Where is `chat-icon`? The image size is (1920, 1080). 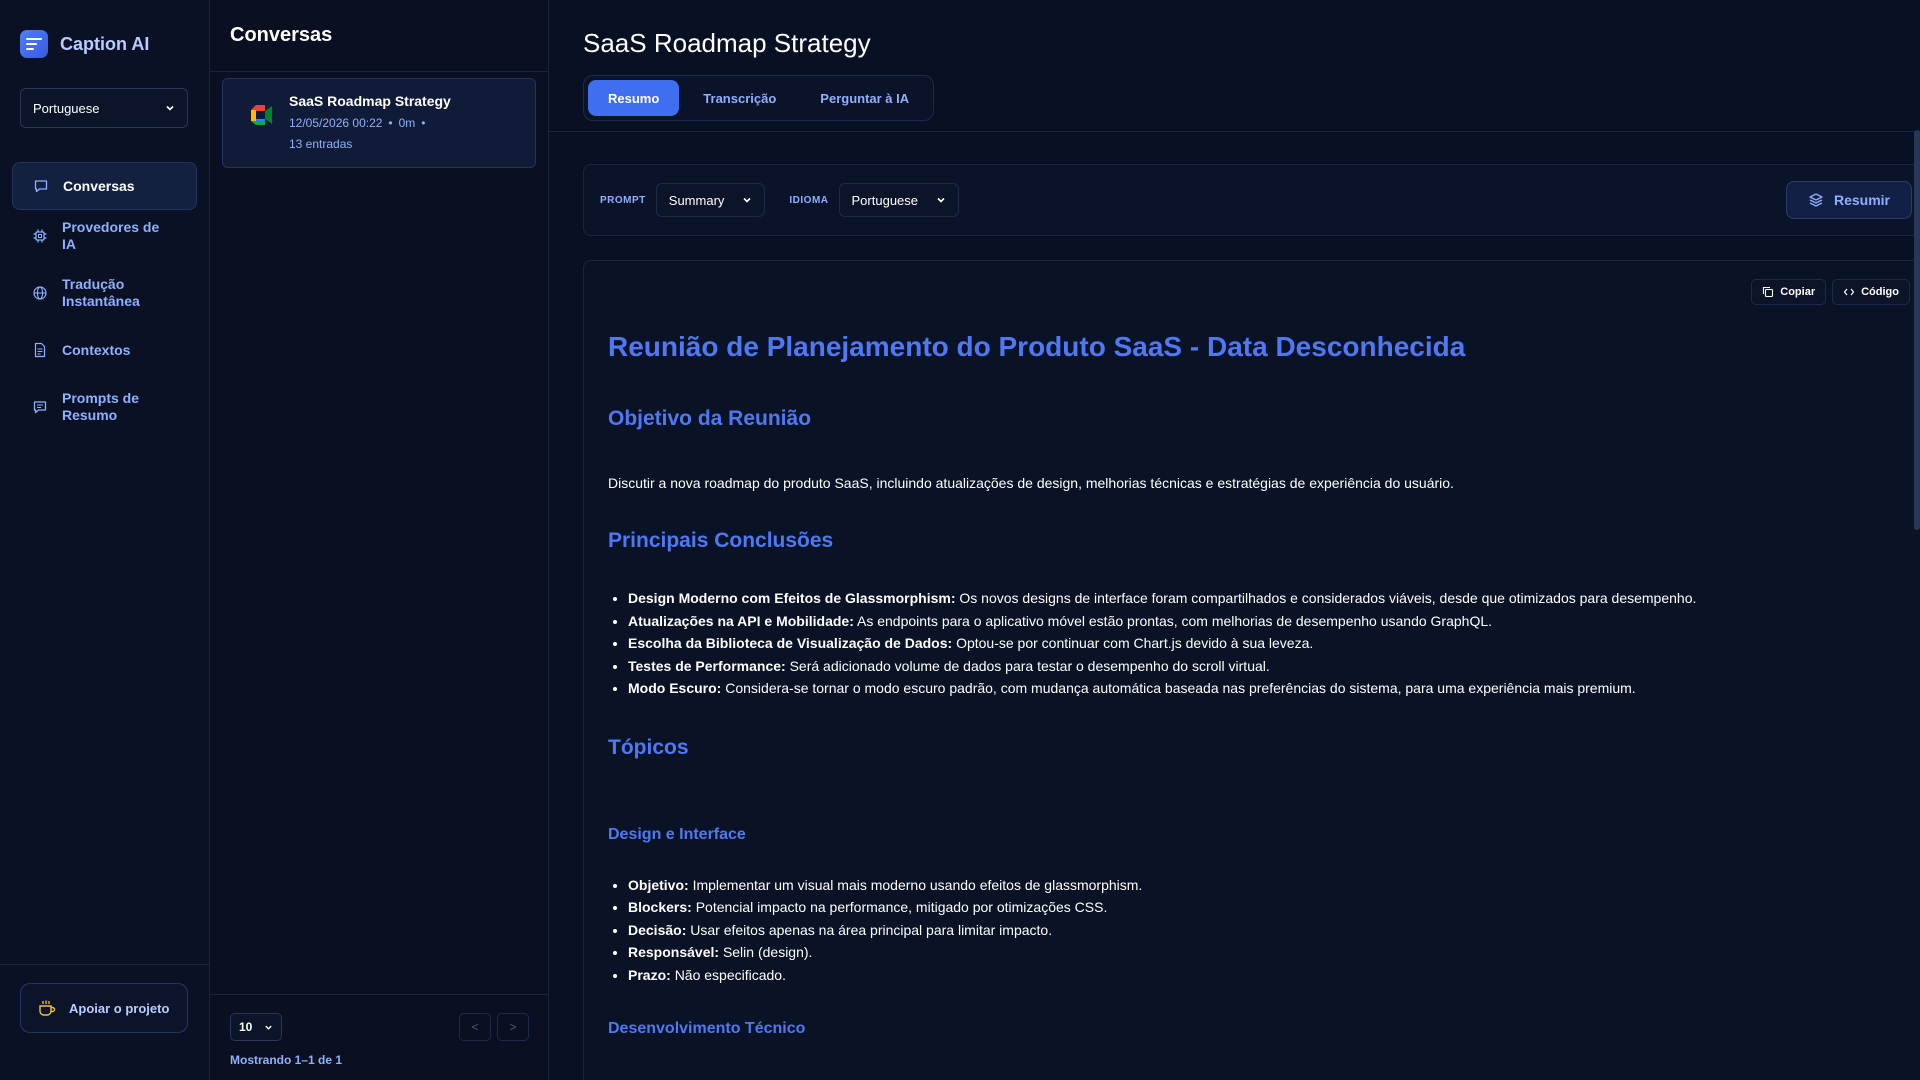
chat-icon is located at coordinates (41, 186).